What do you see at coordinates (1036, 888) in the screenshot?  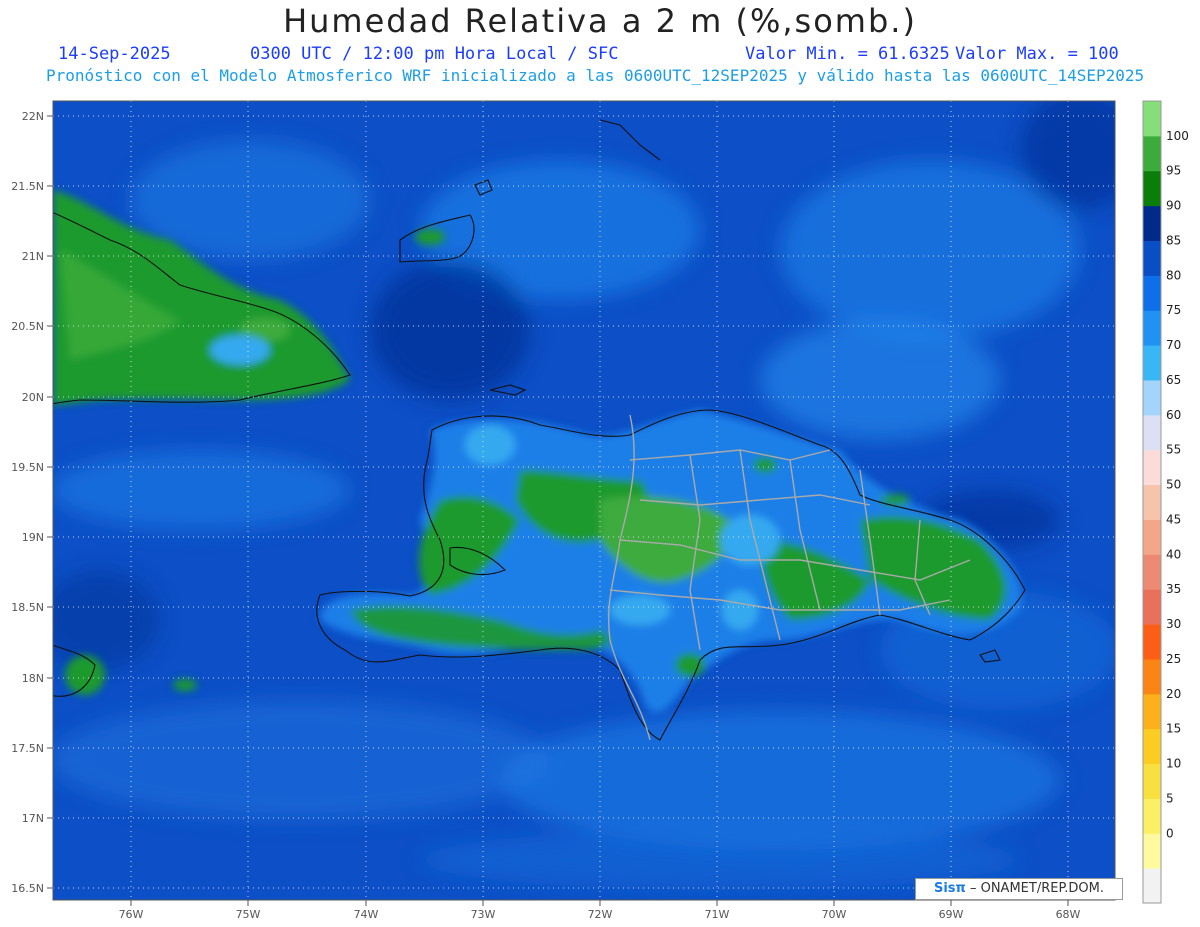 I see `credit-org: – ONAMET/REP.DOM.` at bounding box center [1036, 888].